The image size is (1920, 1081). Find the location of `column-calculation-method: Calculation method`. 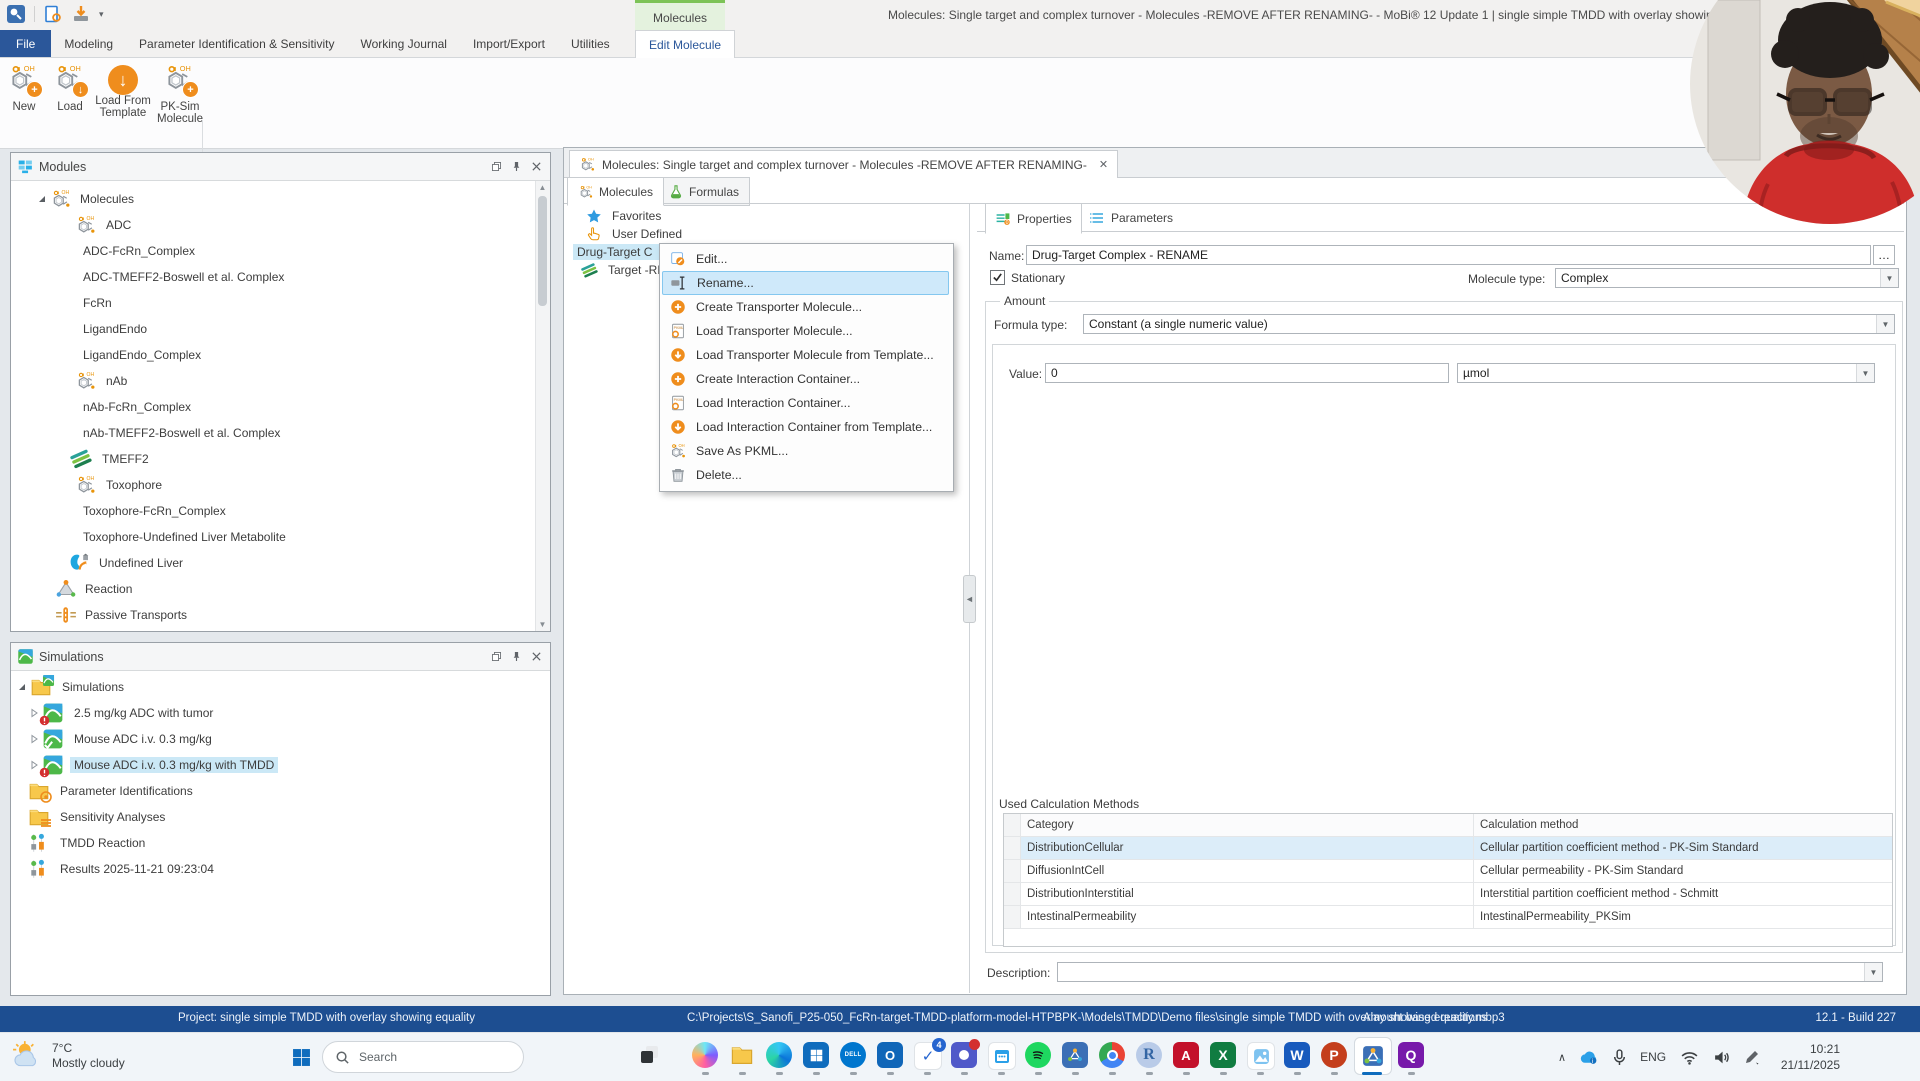

column-calculation-method: Calculation method is located at coordinates (1683, 825).